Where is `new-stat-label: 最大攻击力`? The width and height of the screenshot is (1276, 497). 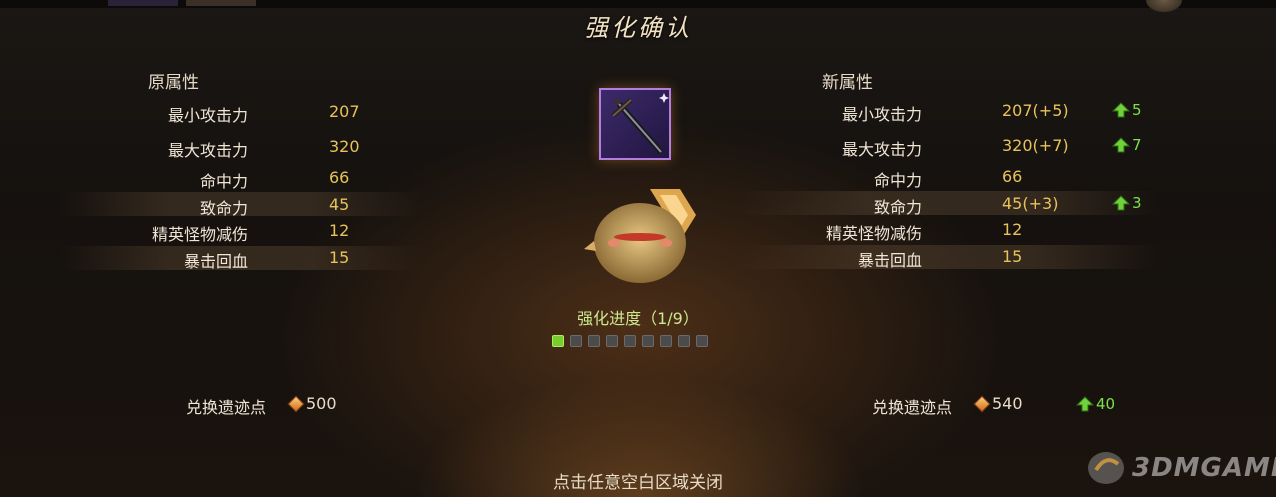
new-stat-label: 最大攻击力 is located at coordinates (881, 149).